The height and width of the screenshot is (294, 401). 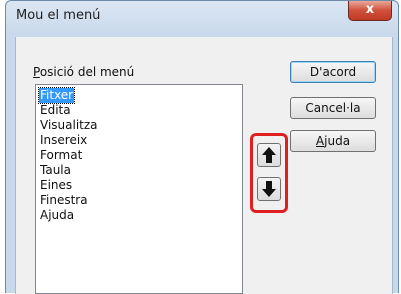 What do you see at coordinates (64, 200) in the screenshot?
I see `list-item-finestra: Finestra` at bounding box center [64, 200].